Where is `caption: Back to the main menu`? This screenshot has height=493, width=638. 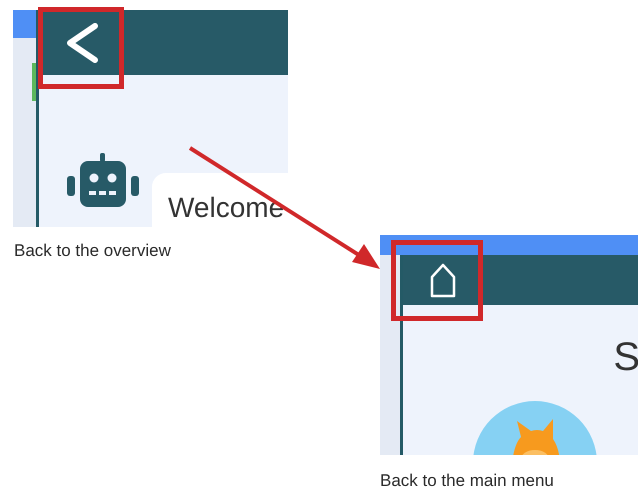 caption: Back to the main menu is located at coordinates (467, 481).